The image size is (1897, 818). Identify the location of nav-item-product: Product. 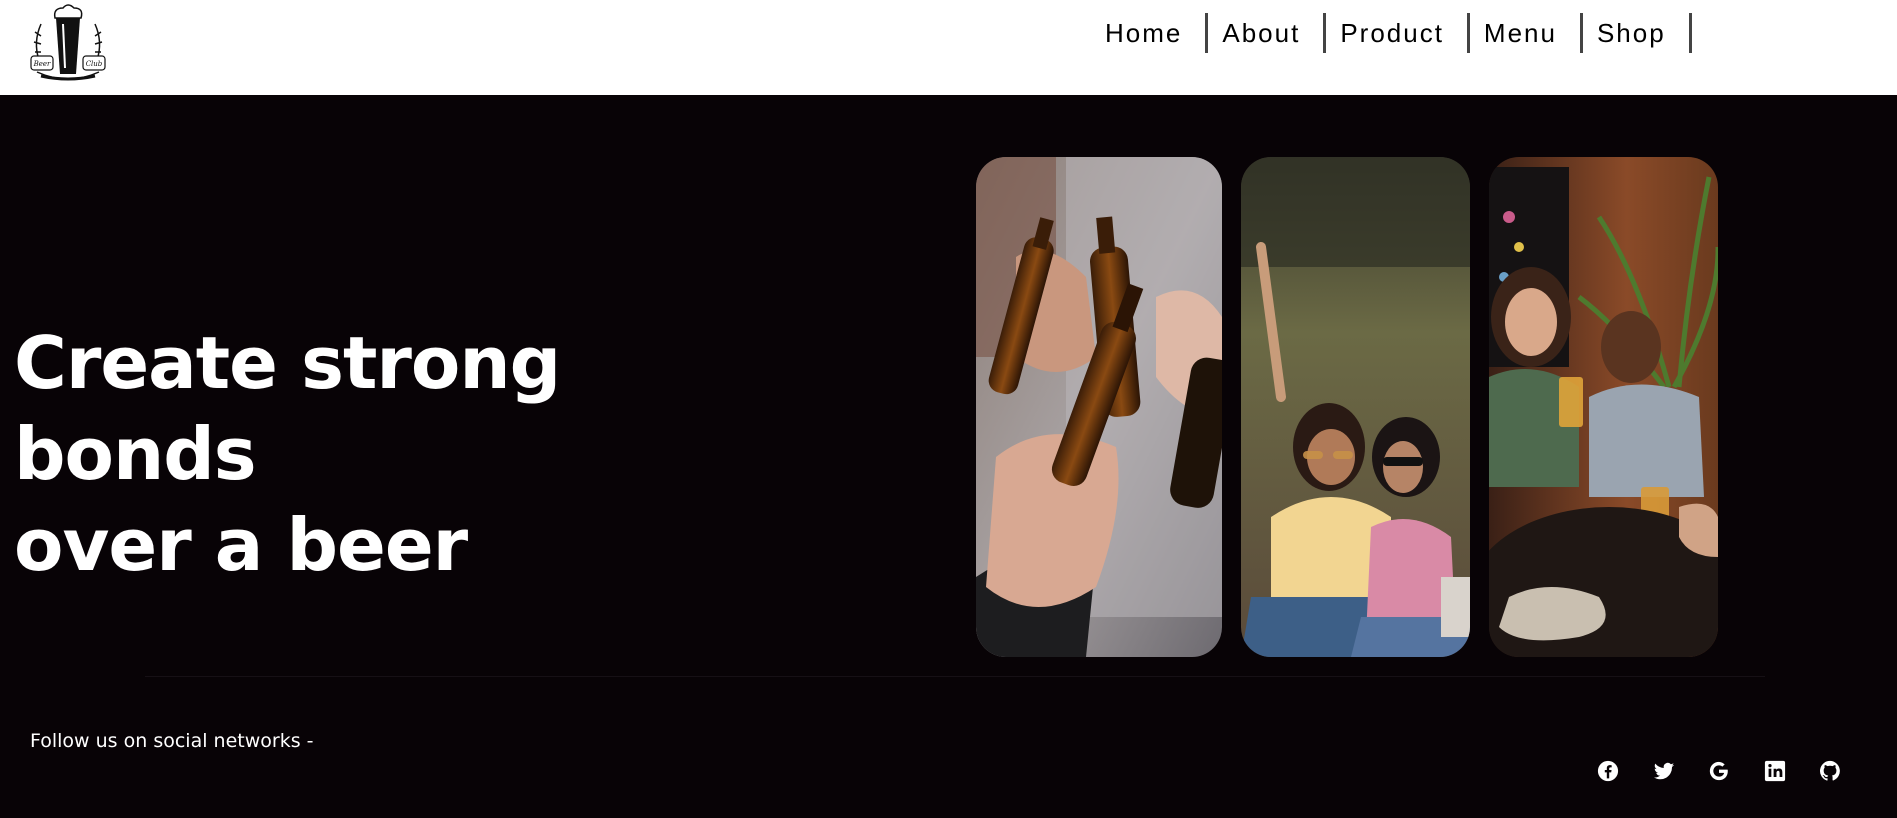
(1398, 33).